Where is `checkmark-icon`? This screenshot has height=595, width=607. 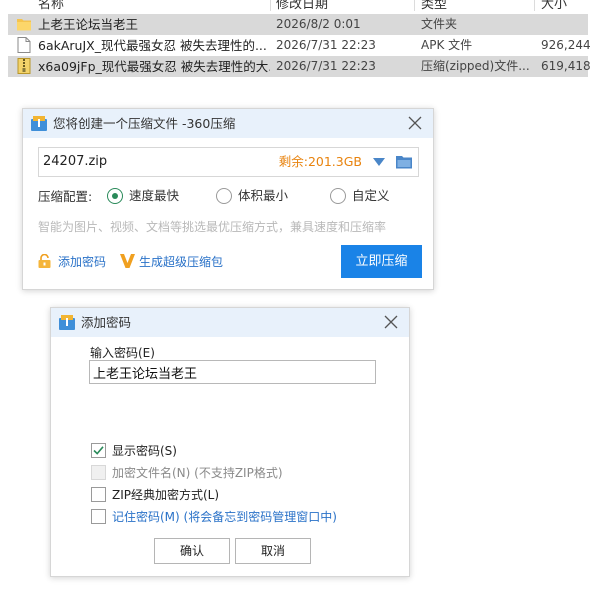
checkmark-icon is located at coordinates (98, 450).